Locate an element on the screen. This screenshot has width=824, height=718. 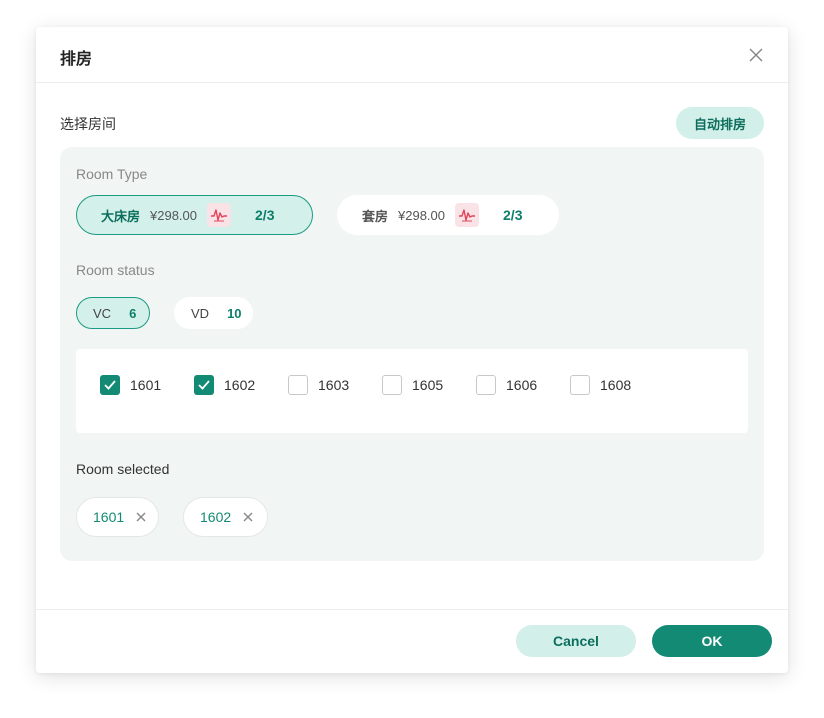
room-type-name: 套房 is located at coordinates (375, 216).